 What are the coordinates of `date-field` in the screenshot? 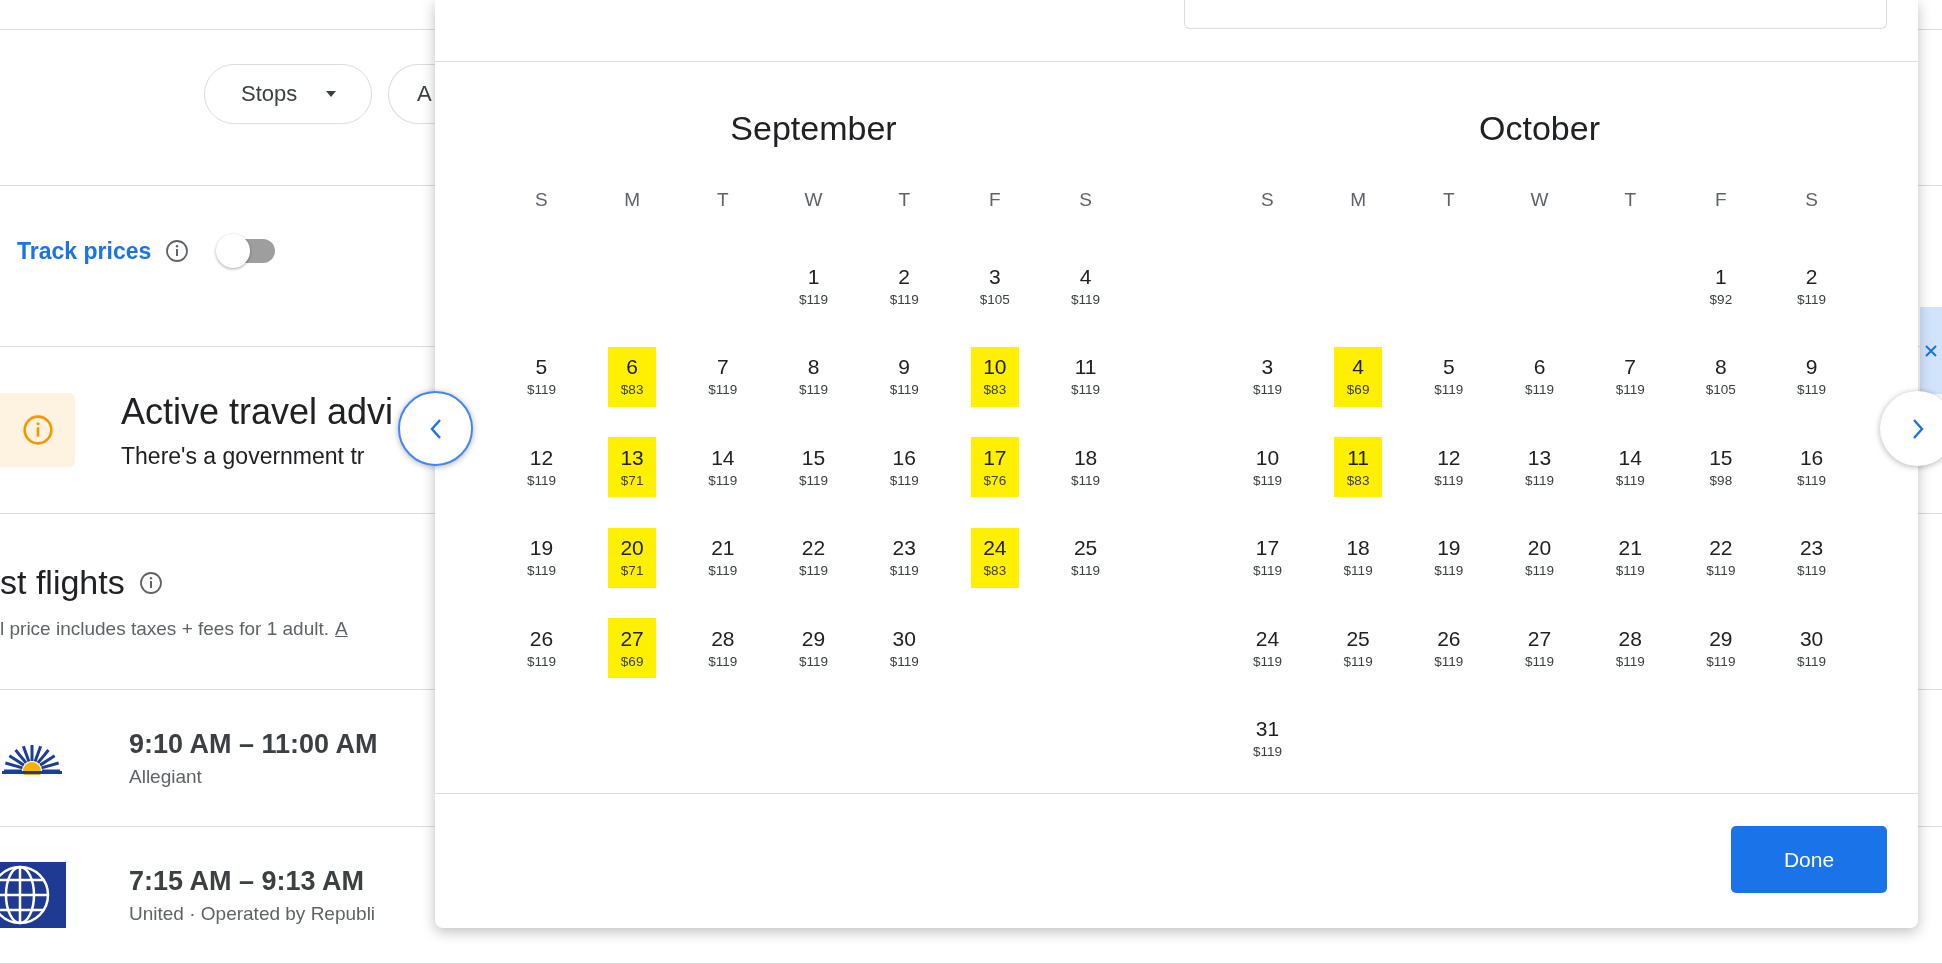 It's located at (1535, 14).